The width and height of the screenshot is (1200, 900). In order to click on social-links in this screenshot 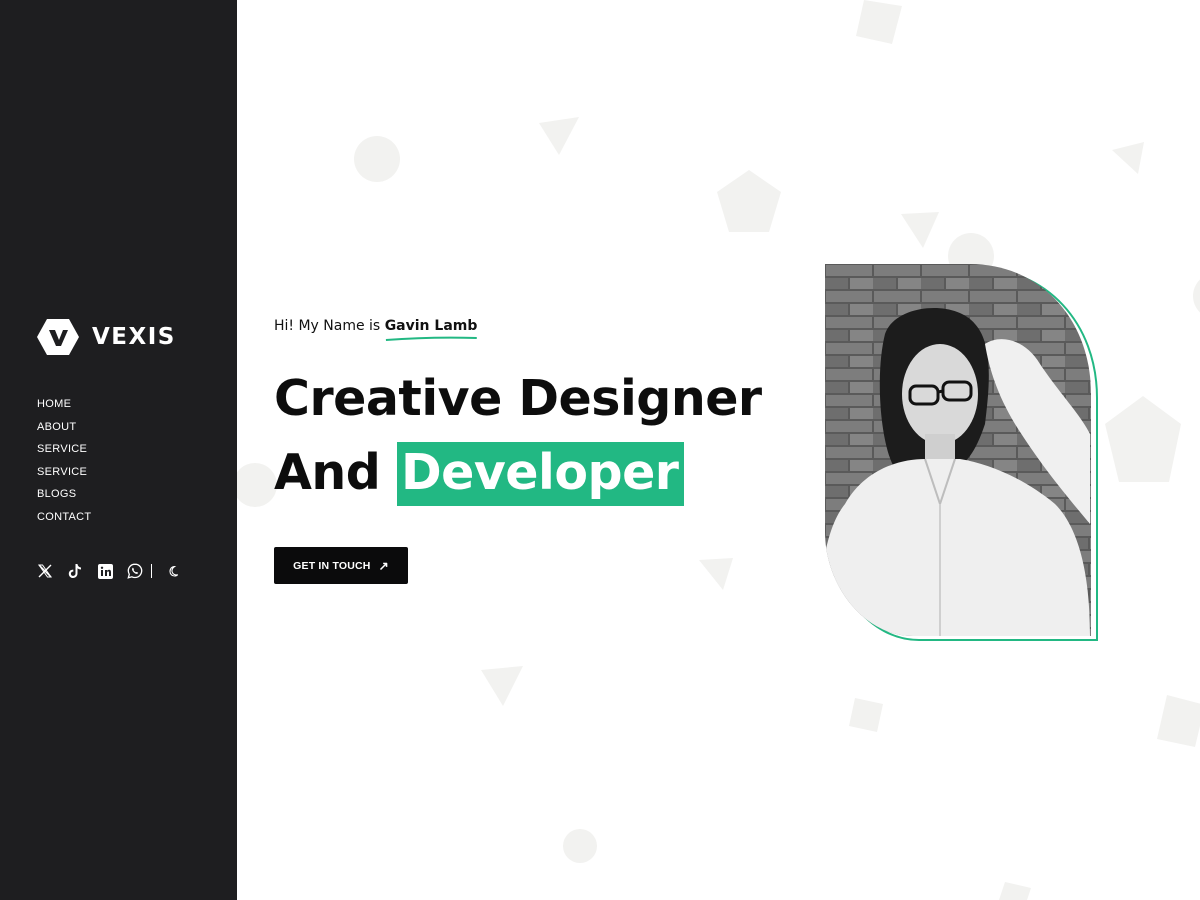, I will do `click(116, 571)`.